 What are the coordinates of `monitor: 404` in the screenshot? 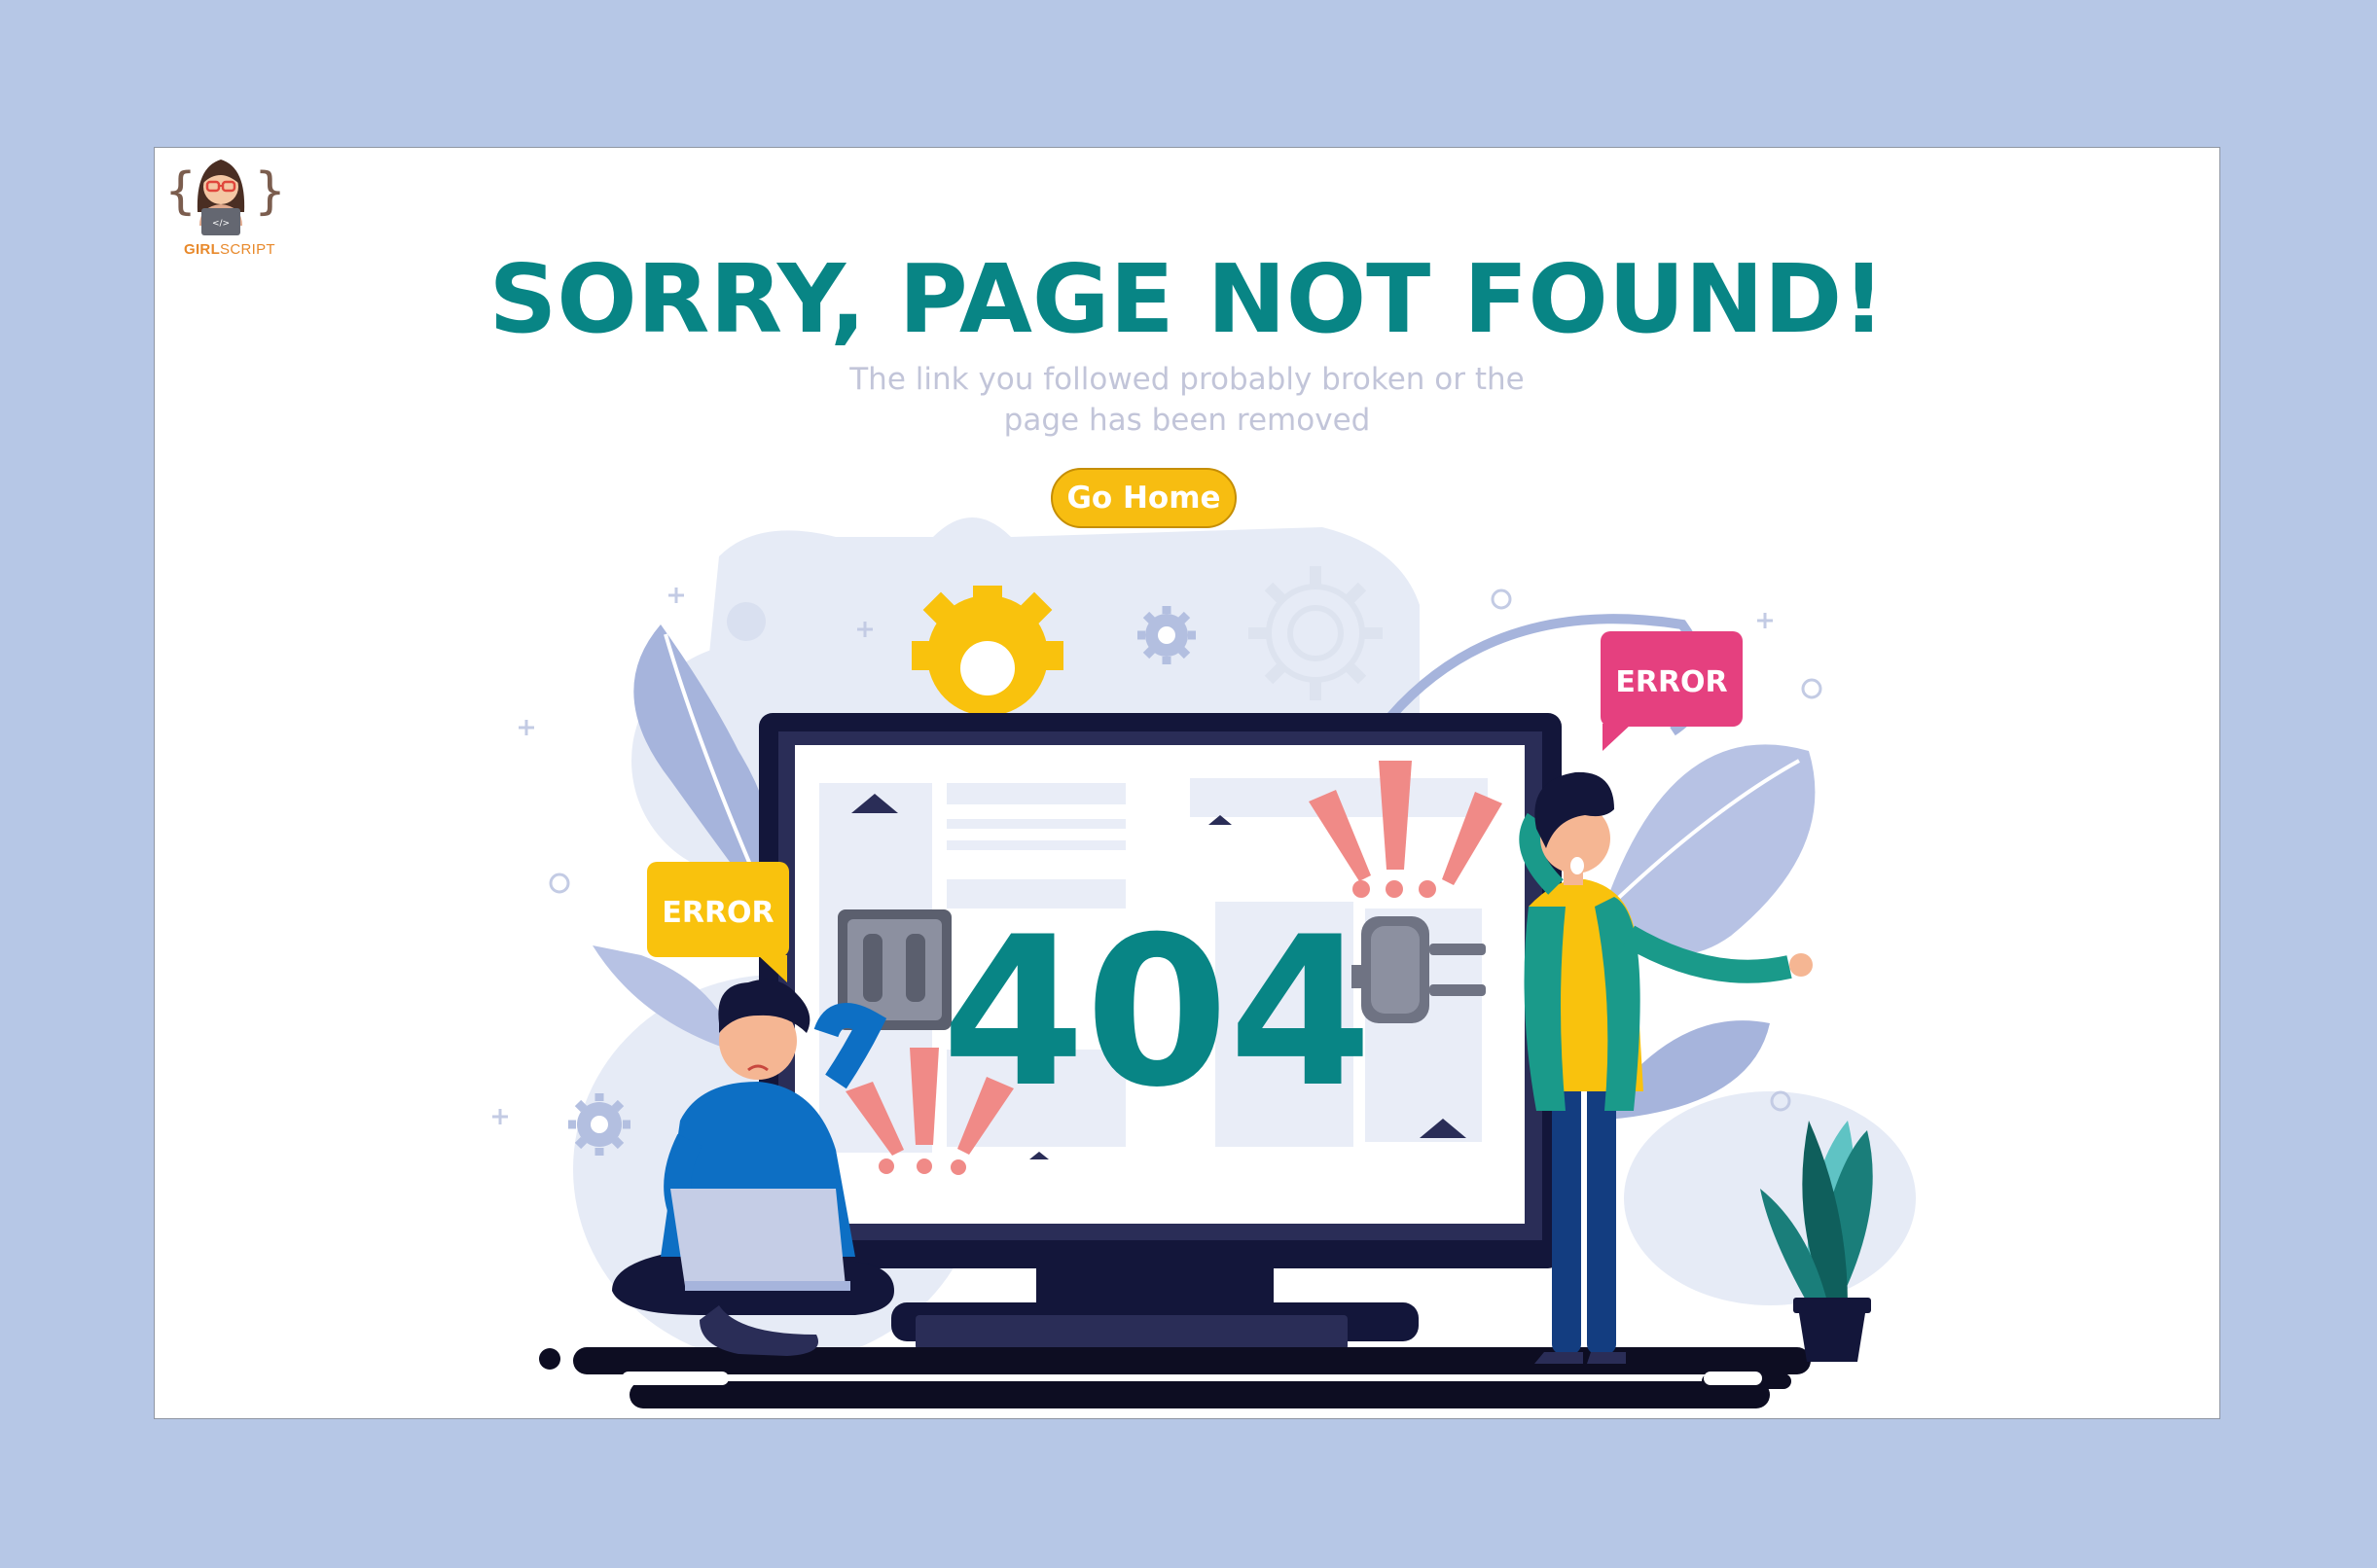 It's located at (1161, 1031).